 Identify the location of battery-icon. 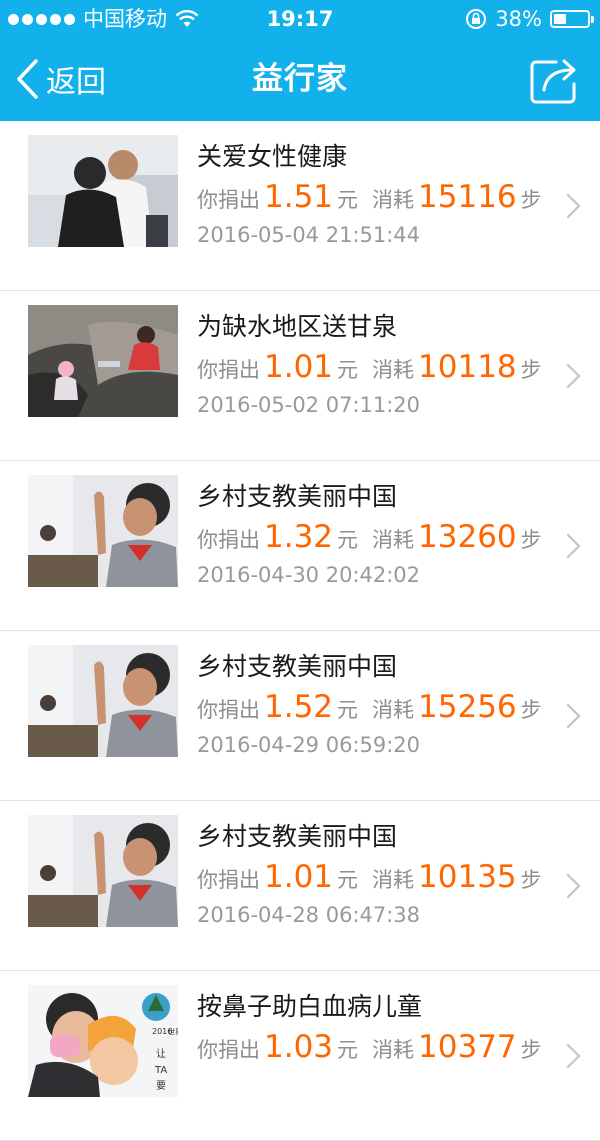
(572, 19).